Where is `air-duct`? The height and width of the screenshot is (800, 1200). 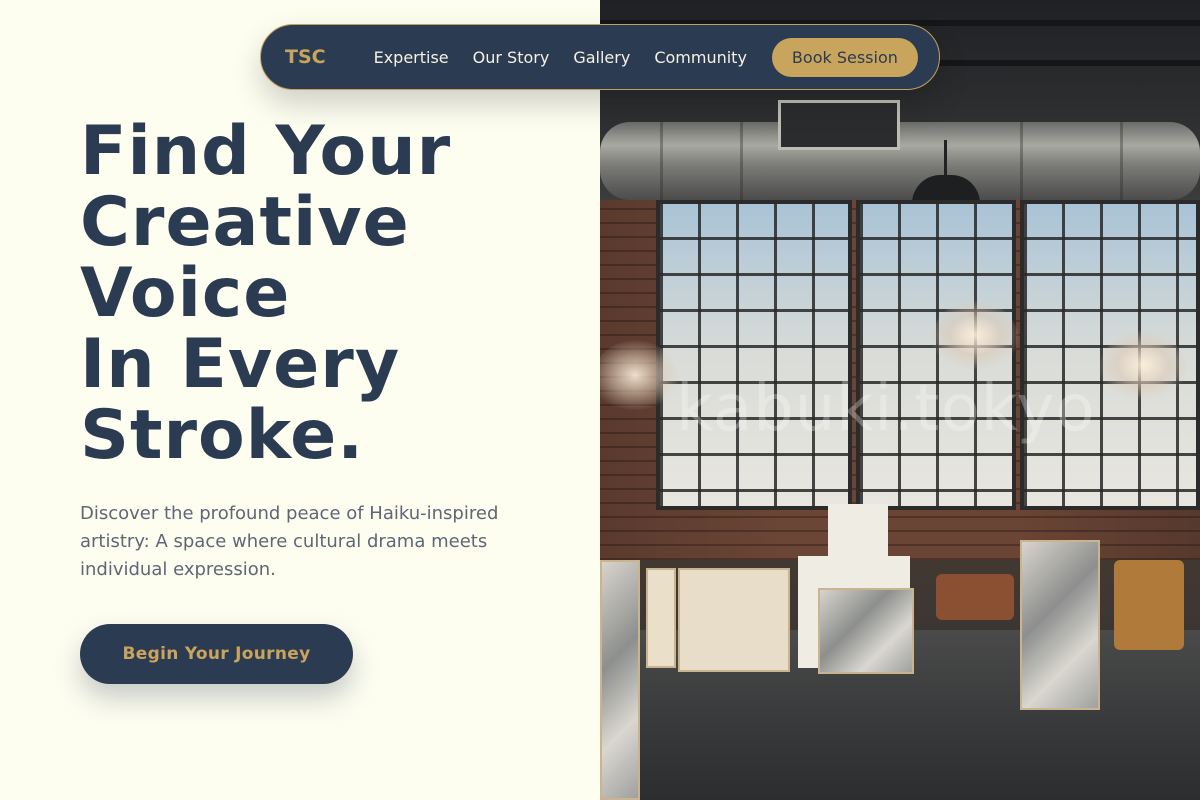 air-duct is located at coordinates (900, 161).